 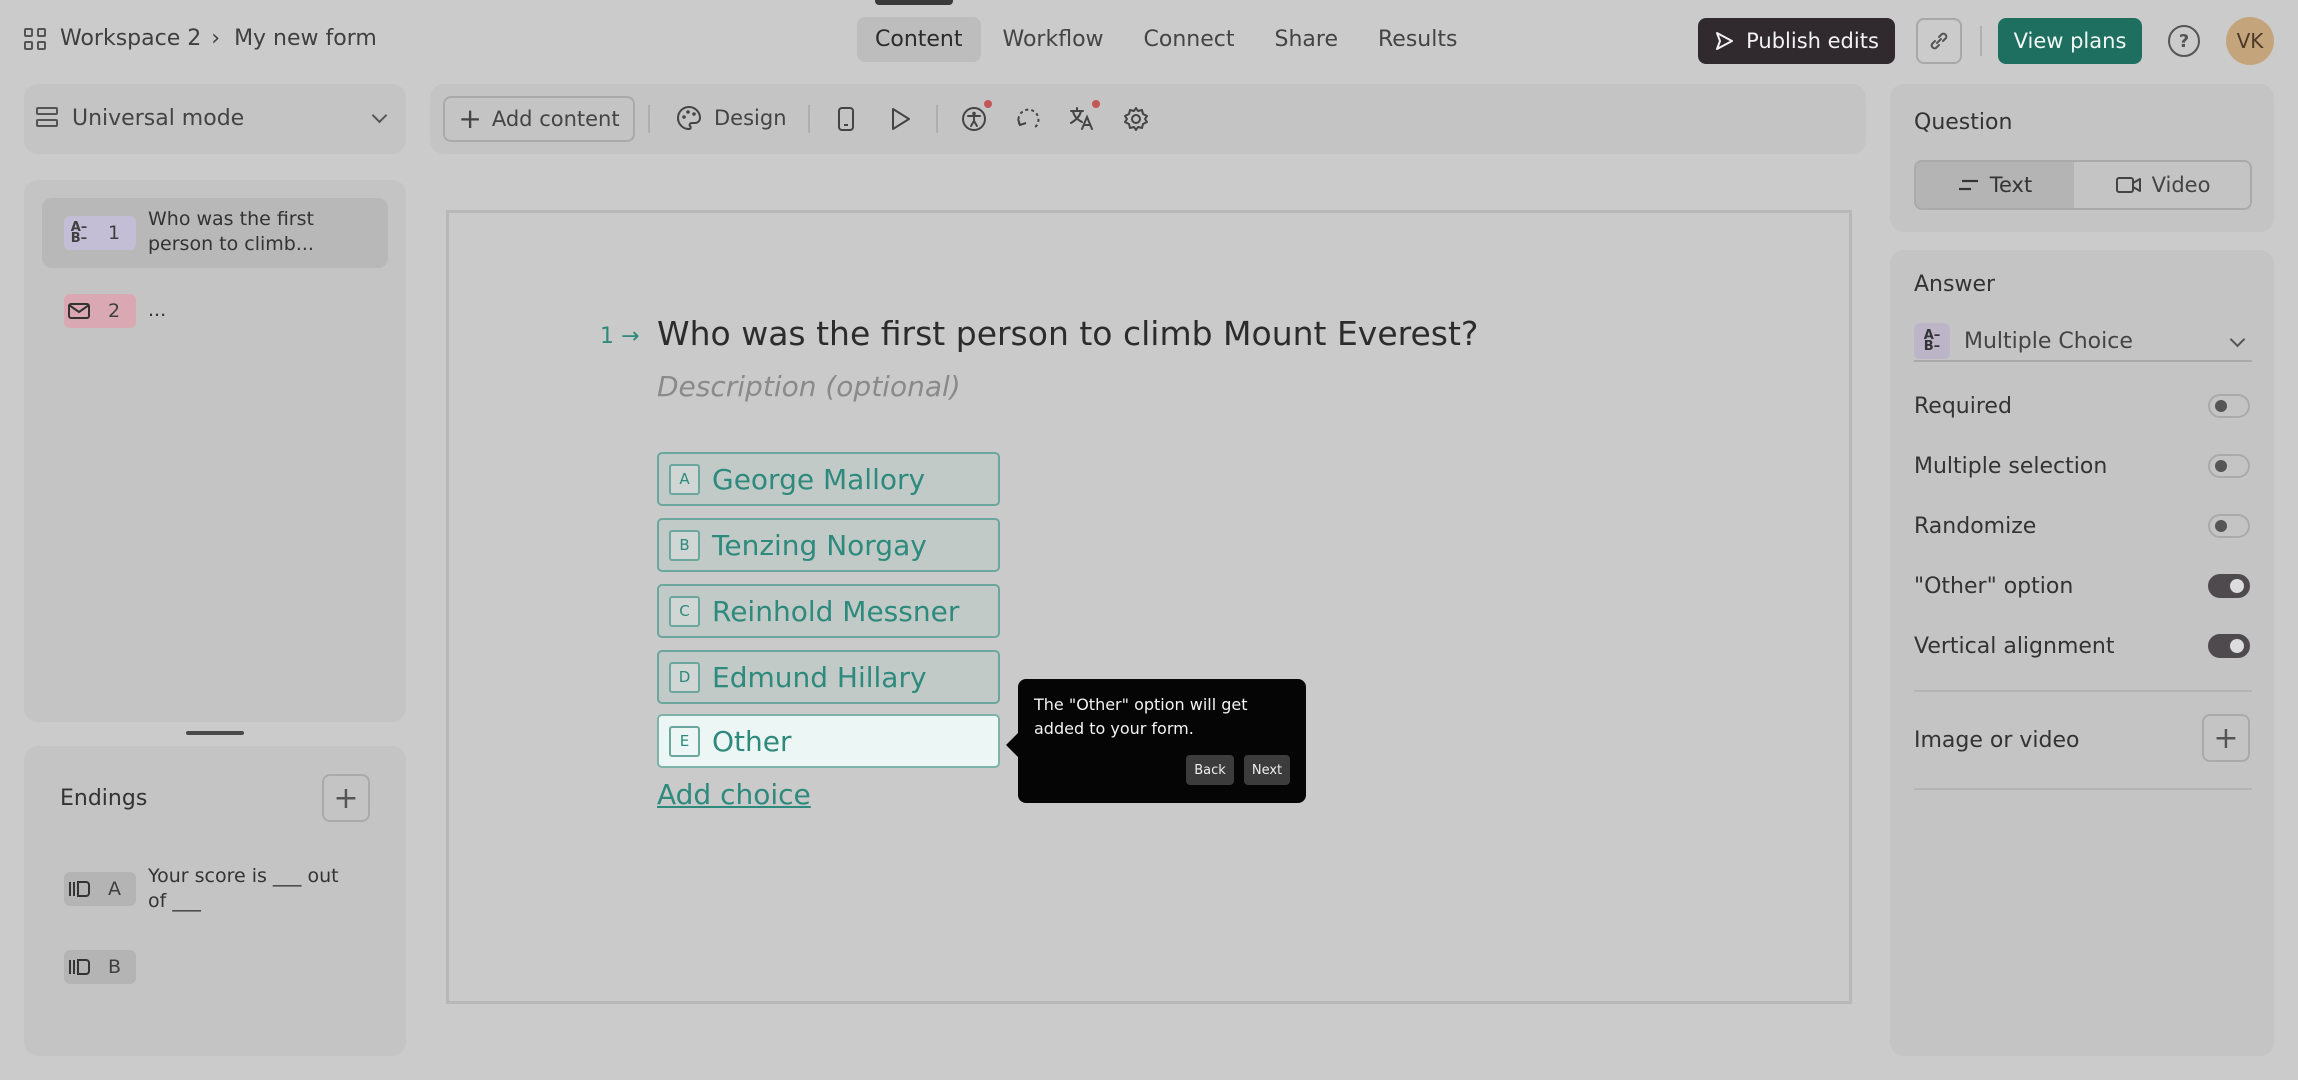 I want to click on tab-content: Content, so click(x=919, y=31).